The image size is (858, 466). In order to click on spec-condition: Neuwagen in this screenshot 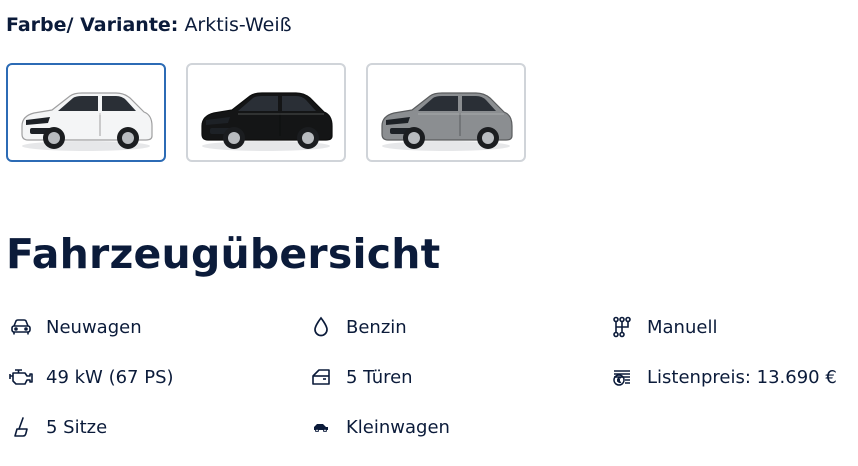, I will do `click(75, 327)`.